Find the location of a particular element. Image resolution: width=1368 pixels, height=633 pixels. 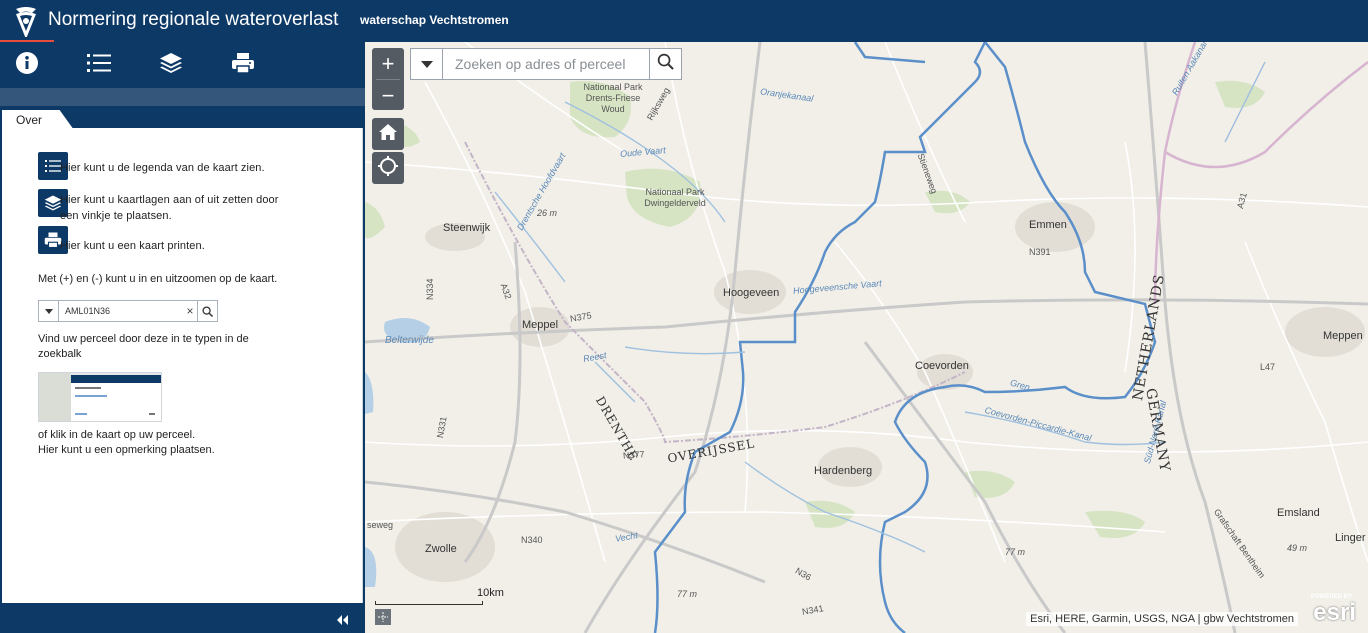

map-label-emmen: Emmen is located at coordinates (1048, 225).